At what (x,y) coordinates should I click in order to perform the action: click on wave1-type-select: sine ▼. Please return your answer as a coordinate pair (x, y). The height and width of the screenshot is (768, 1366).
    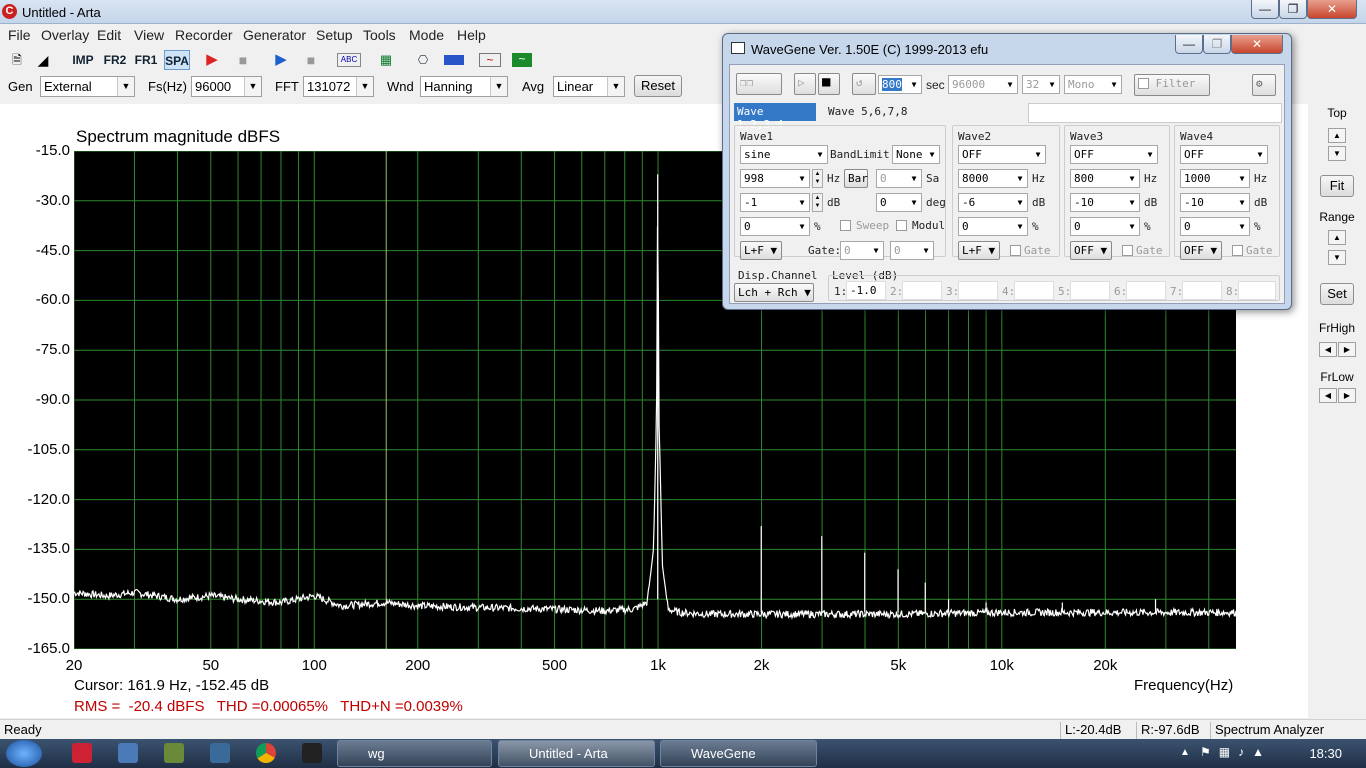
    Looking at the image, I should click on (784, 154).